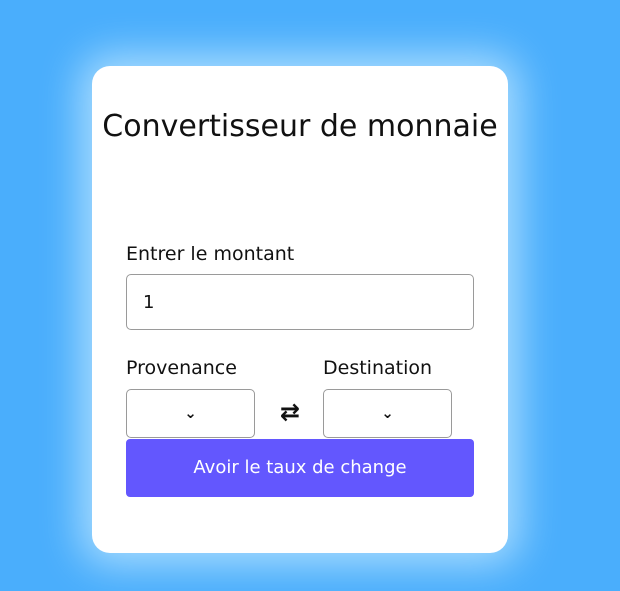  Describe the element at coordinates (290, 412) in the screenshot. I see `swap-arrows-icon: ⇄` at that location.